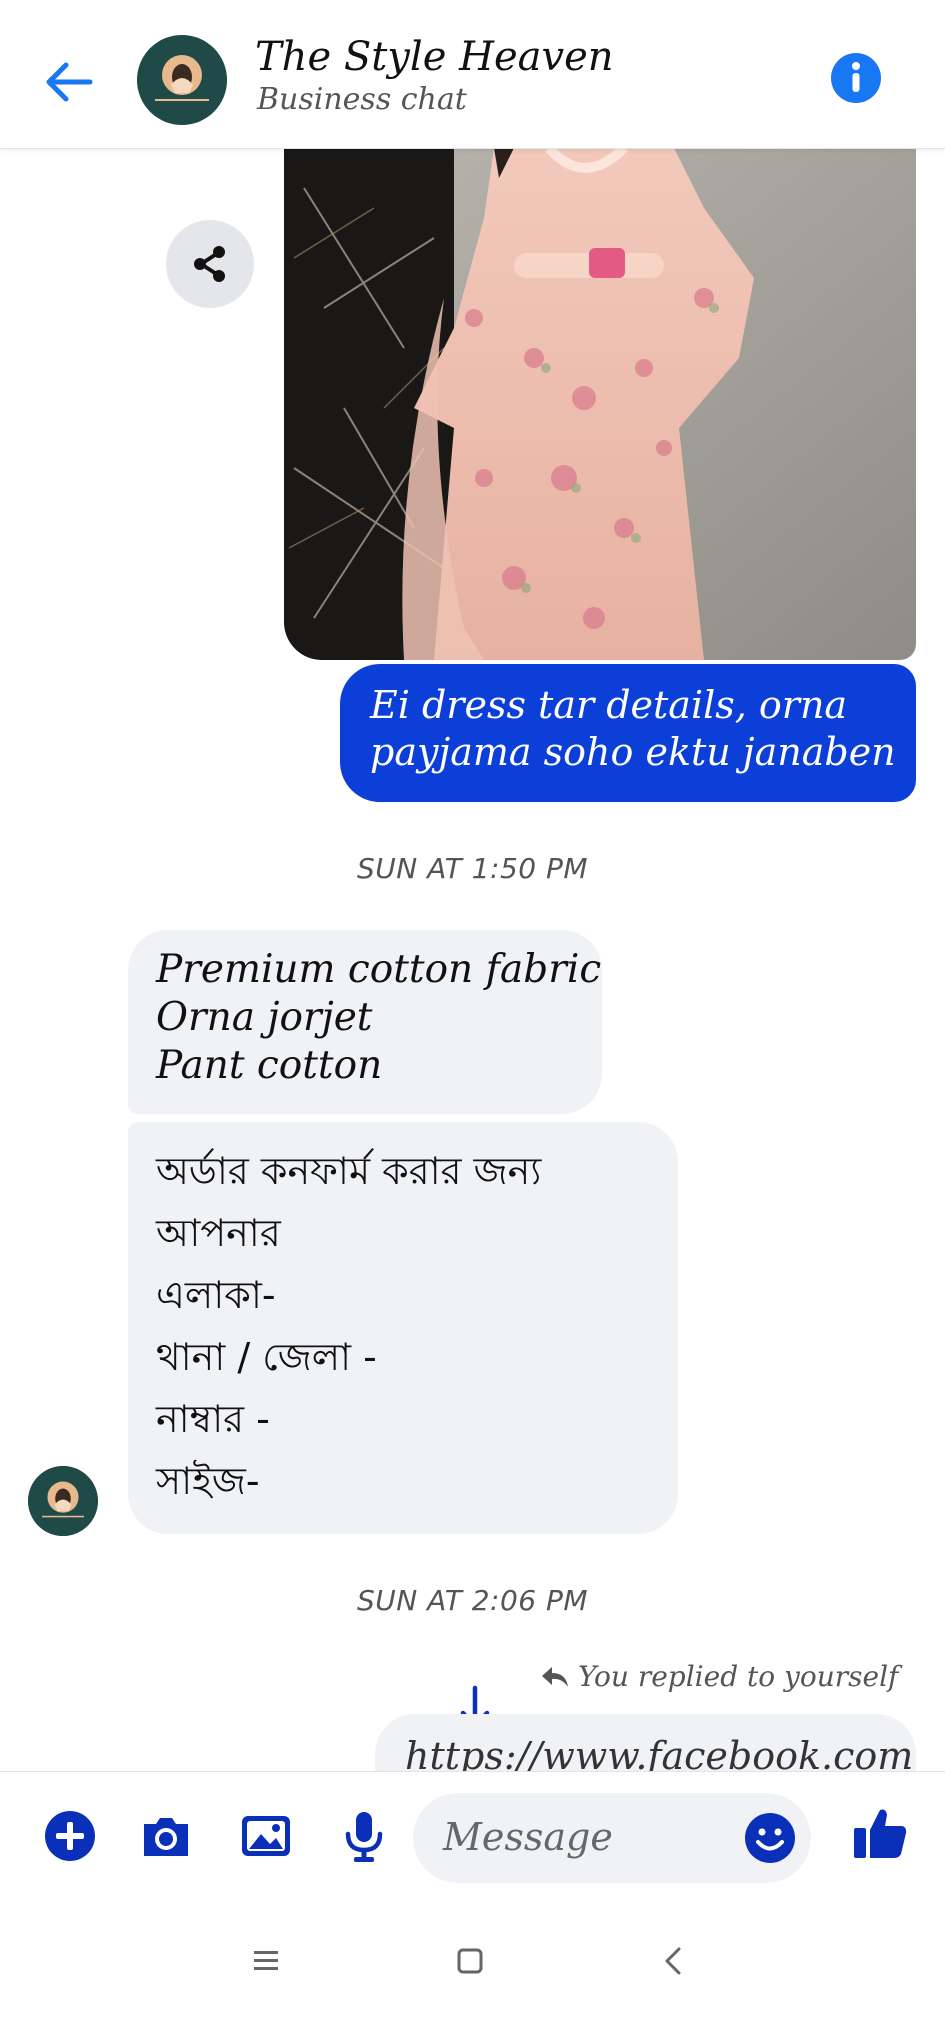 The width and height of the screenshot is (945, 2019). I want to click on link-message: https://www.facebook.com, so click(645, 1742).